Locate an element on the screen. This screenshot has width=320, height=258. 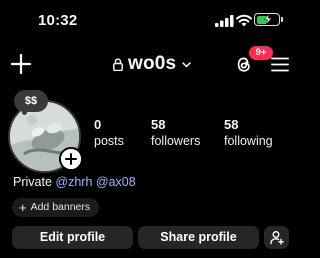
stat-followers-count: 58 is located at coordinates (158, 124).